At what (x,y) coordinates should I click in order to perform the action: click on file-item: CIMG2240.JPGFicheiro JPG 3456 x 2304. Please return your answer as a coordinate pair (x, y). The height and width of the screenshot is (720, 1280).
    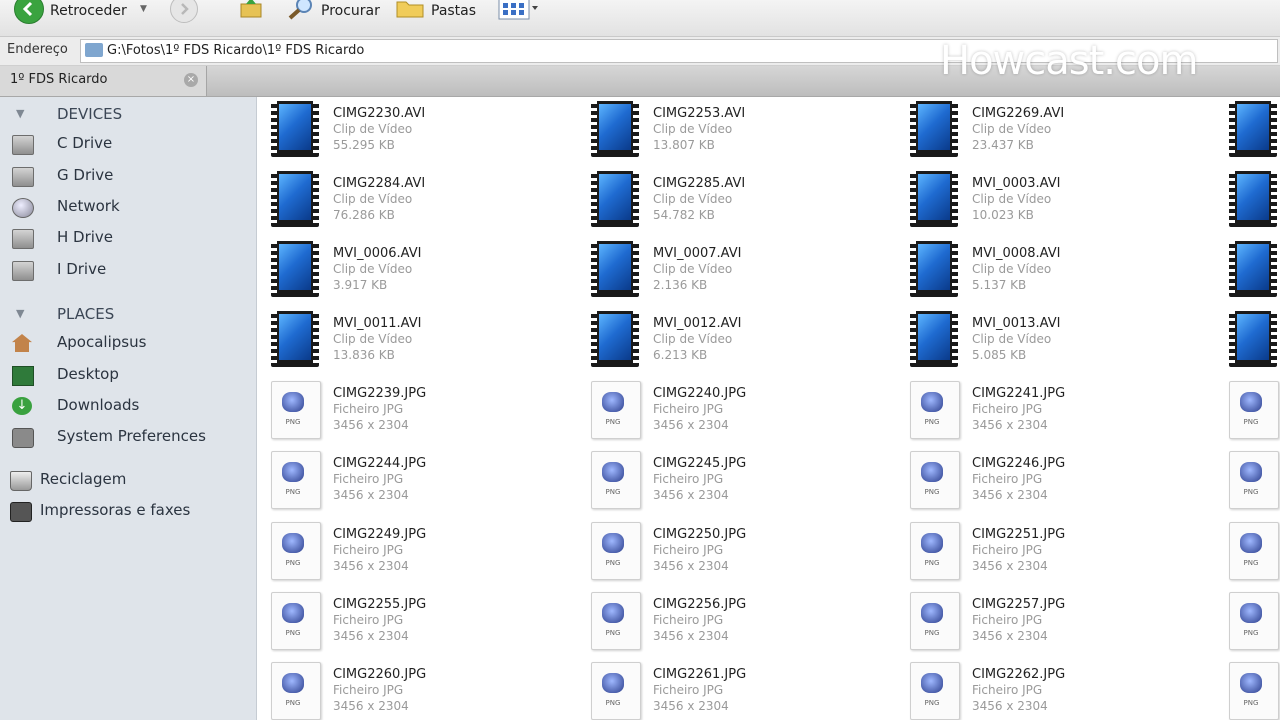
    Looking at the image, I should click on (746, 411).